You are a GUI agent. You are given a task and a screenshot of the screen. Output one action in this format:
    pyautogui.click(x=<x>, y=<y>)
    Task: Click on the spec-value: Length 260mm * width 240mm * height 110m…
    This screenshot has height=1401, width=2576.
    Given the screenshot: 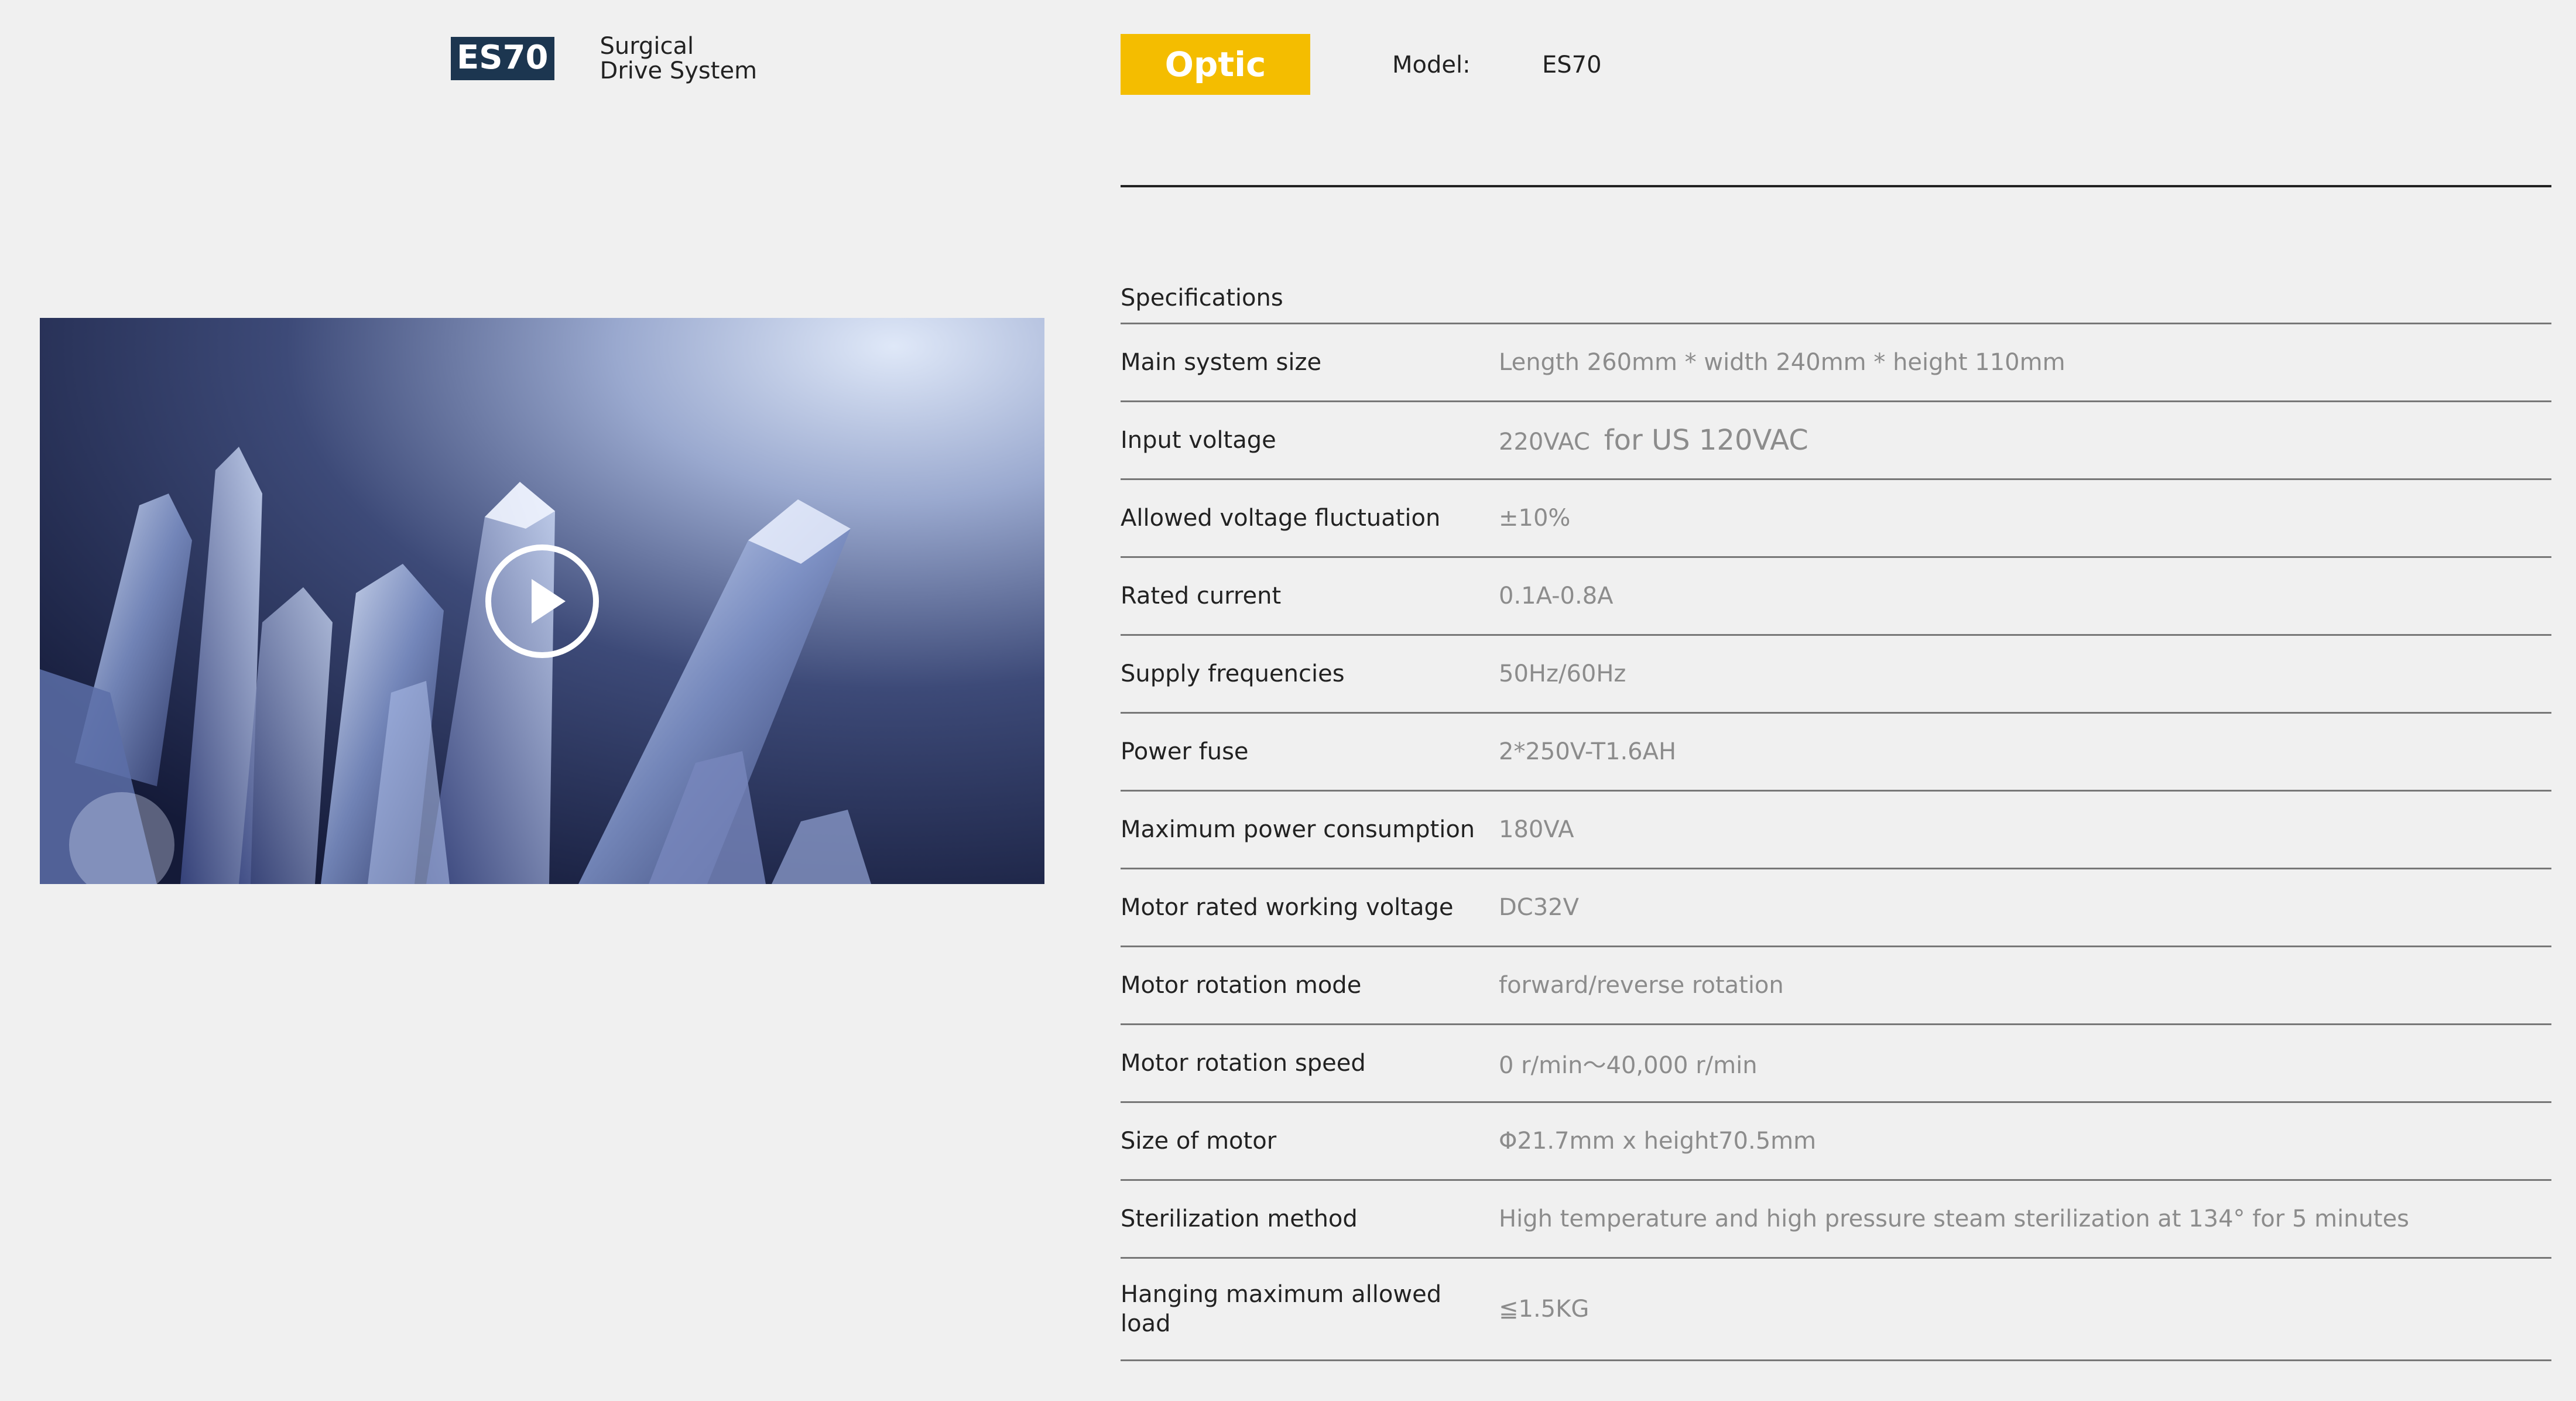 What is the action you would take?
    pyautogui.click(x=1782, y=363)
    